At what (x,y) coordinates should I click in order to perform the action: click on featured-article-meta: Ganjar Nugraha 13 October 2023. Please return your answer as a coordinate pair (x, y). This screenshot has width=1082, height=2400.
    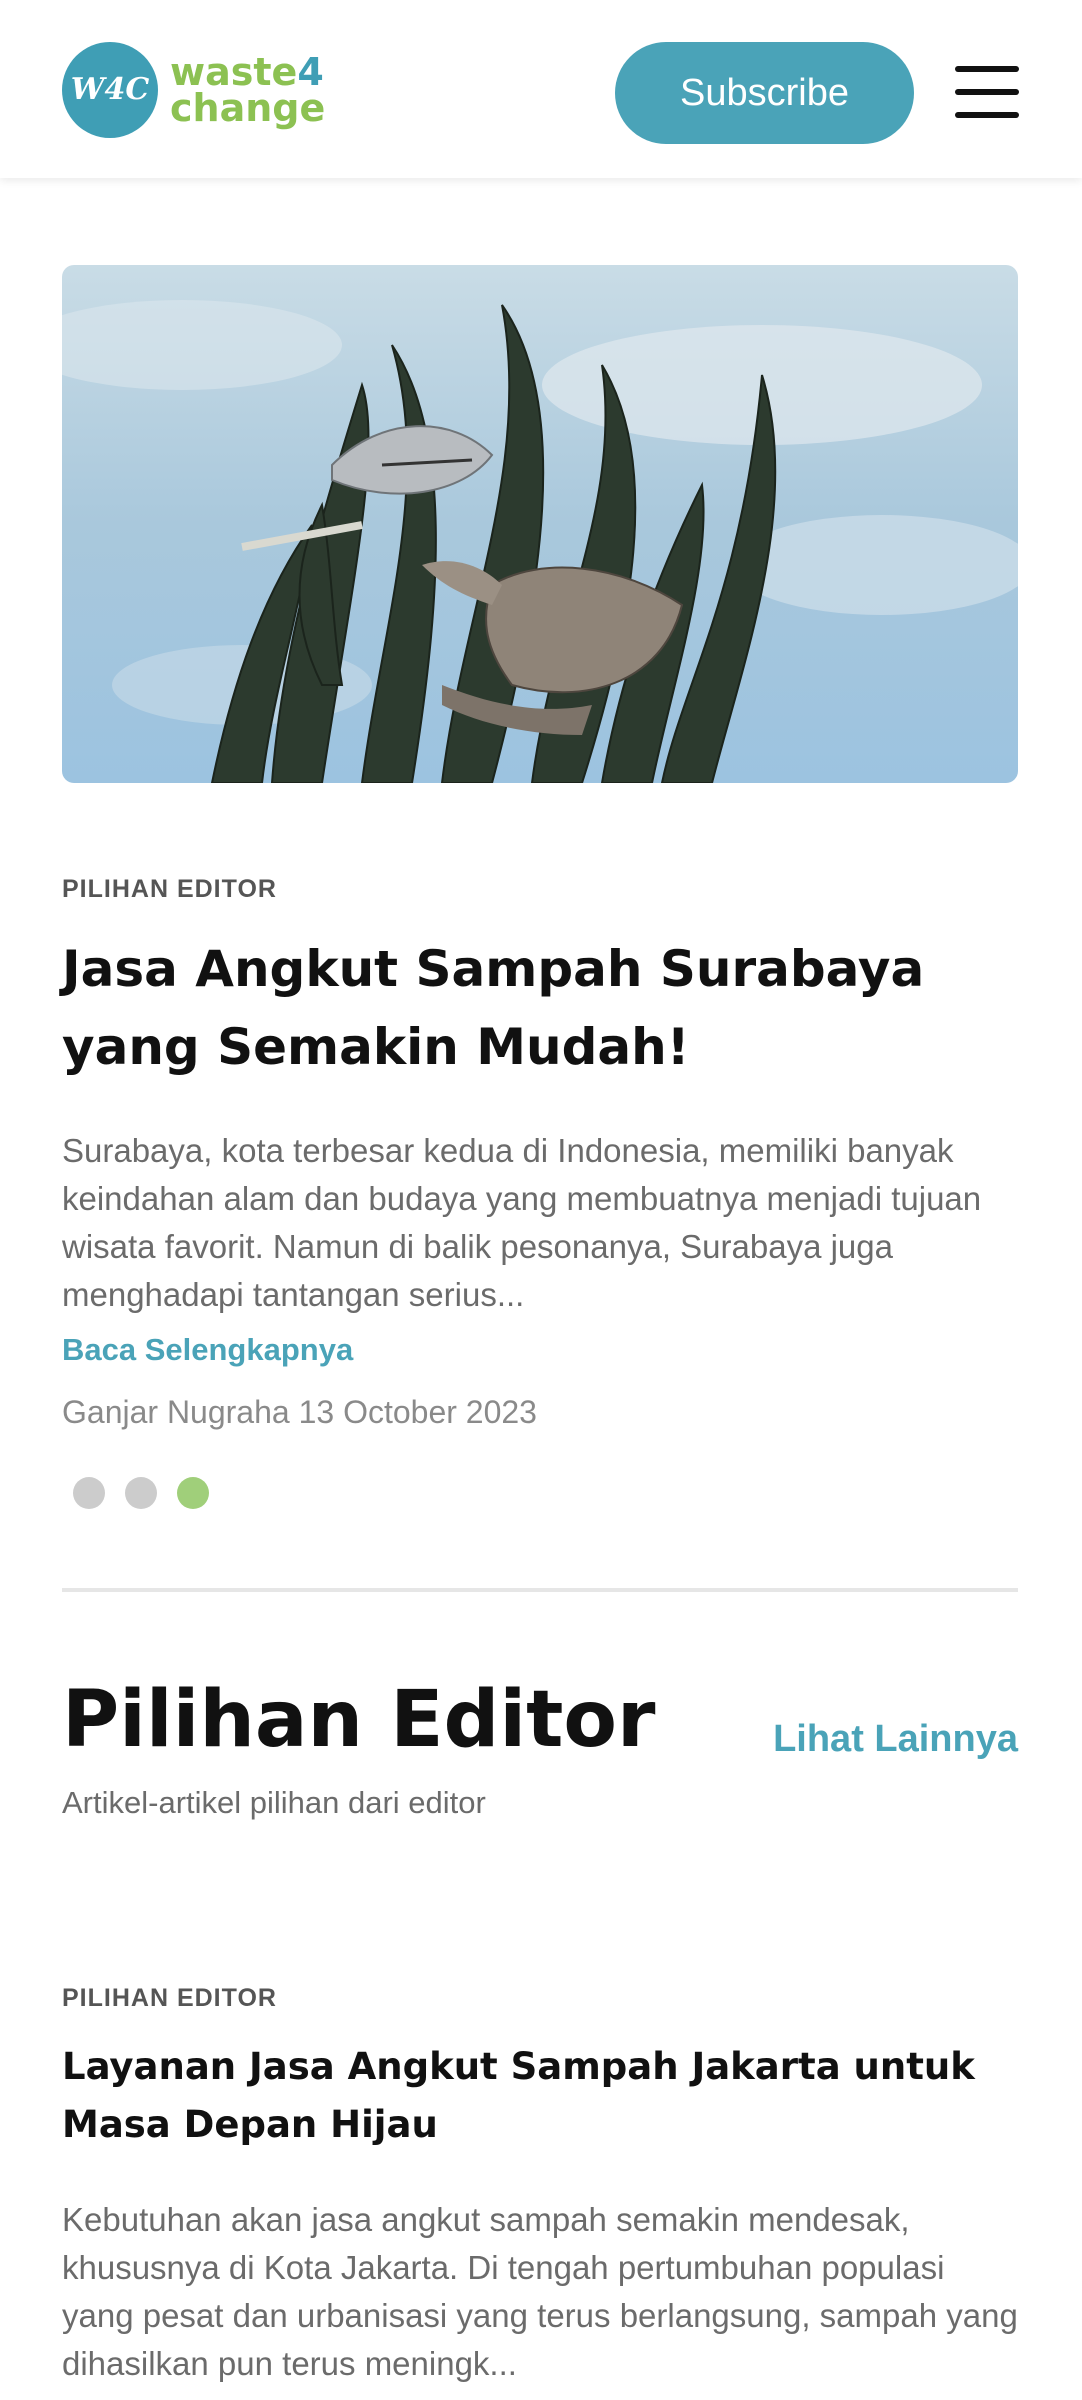
    Looking at the image, I should click on (299, 1412).